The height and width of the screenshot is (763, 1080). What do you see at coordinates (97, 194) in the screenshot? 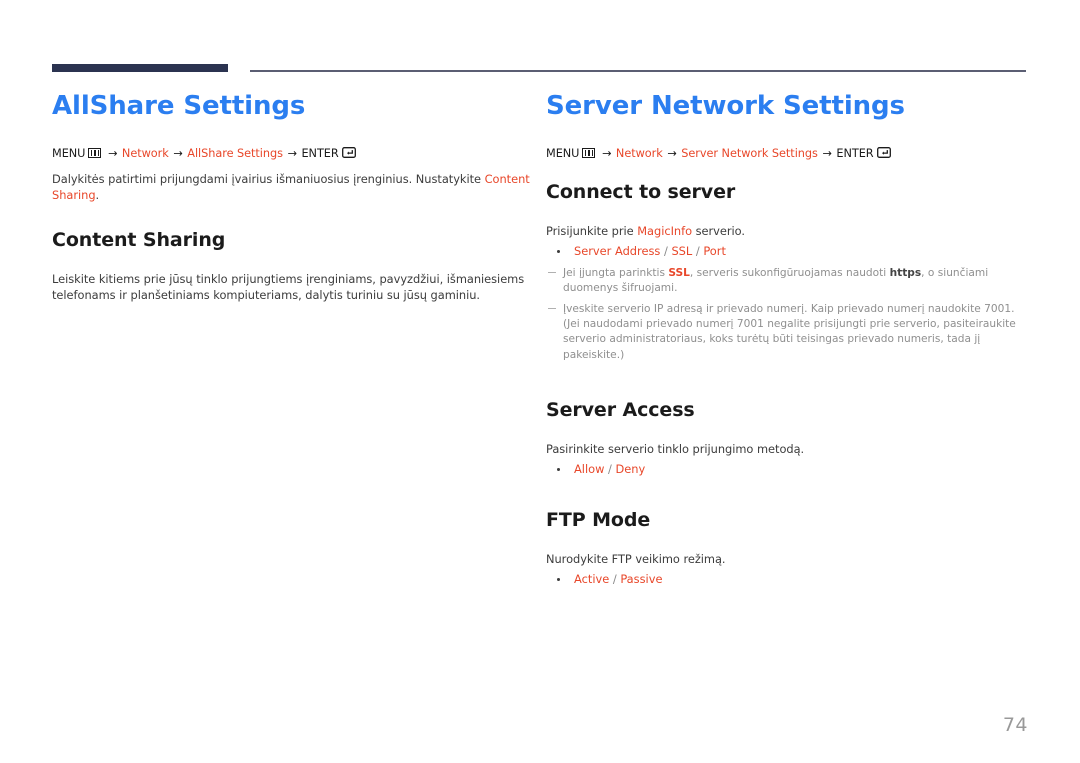
I see `intro-text-after: .` at bounding box center [97, 194].